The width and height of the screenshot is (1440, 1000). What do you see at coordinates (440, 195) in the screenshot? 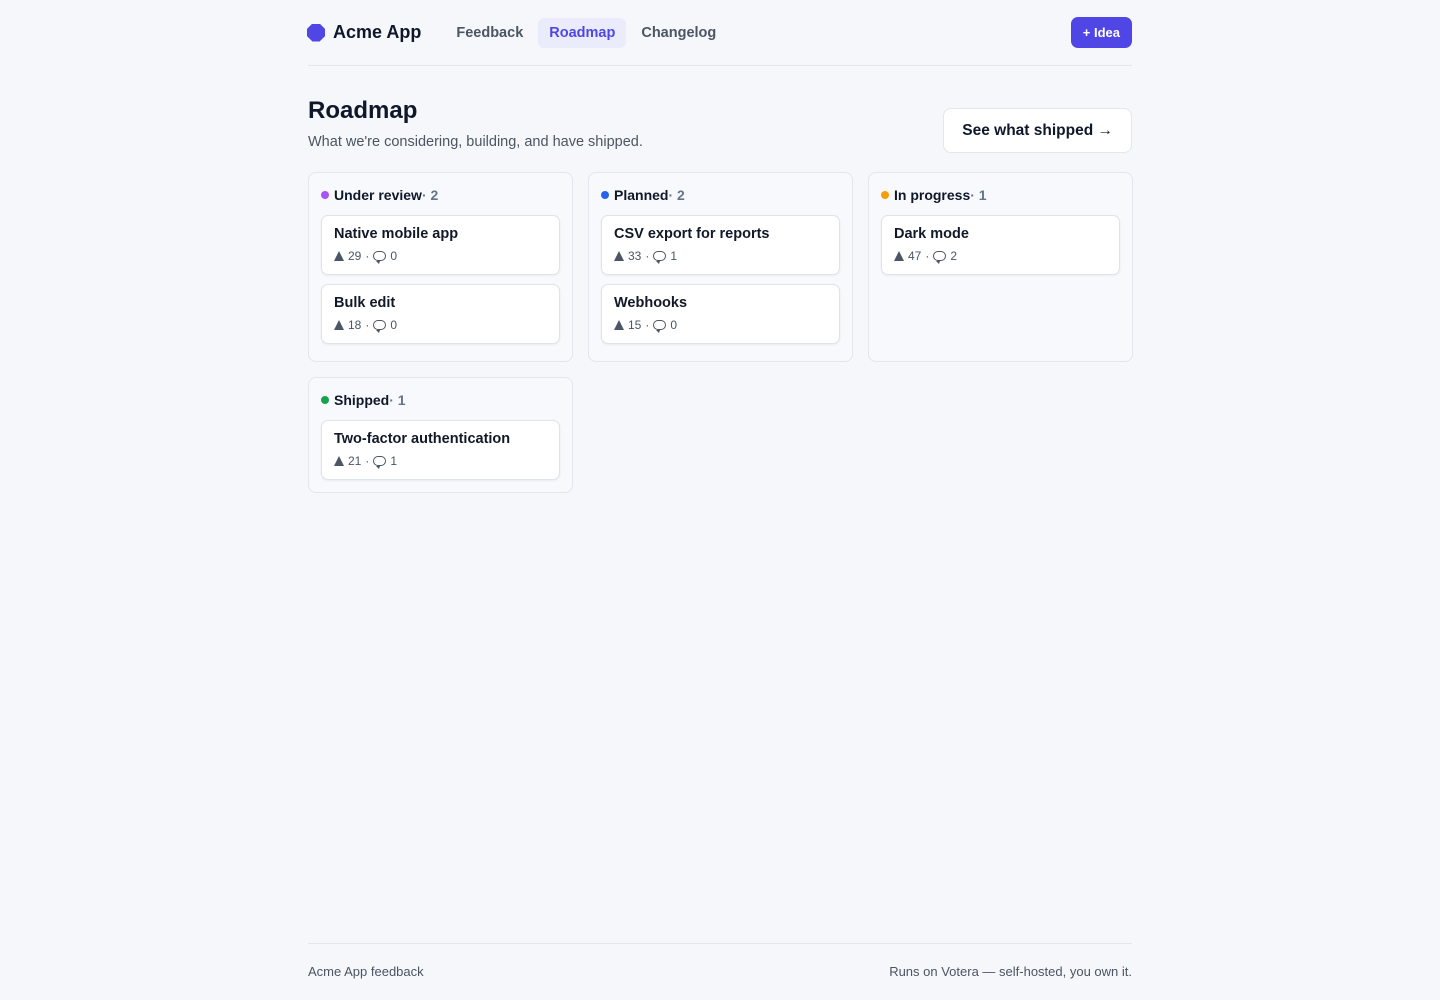
I see `column-header: Under review · 2` at bounding box center [440, 195].